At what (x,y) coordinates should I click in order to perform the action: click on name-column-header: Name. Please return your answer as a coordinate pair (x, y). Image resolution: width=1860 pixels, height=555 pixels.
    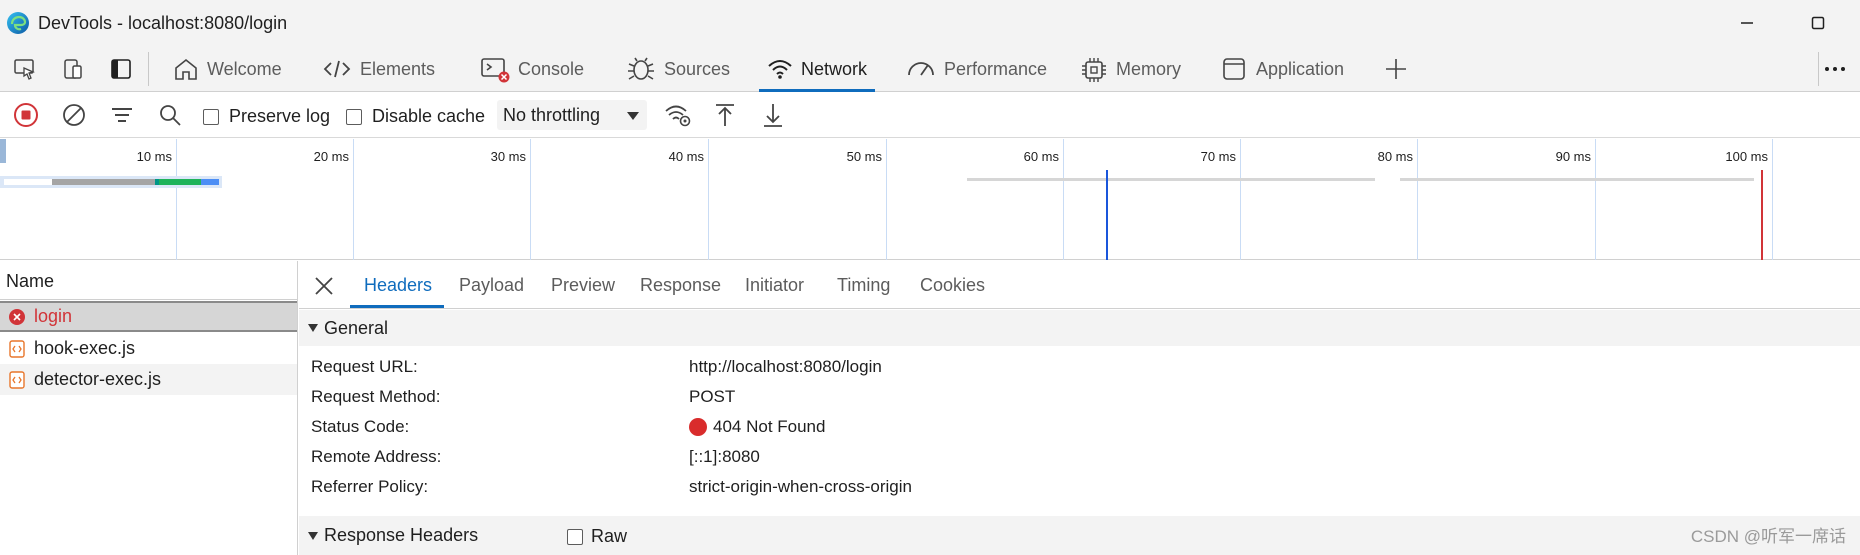
    Looking at the image, I should click on (148, 280).